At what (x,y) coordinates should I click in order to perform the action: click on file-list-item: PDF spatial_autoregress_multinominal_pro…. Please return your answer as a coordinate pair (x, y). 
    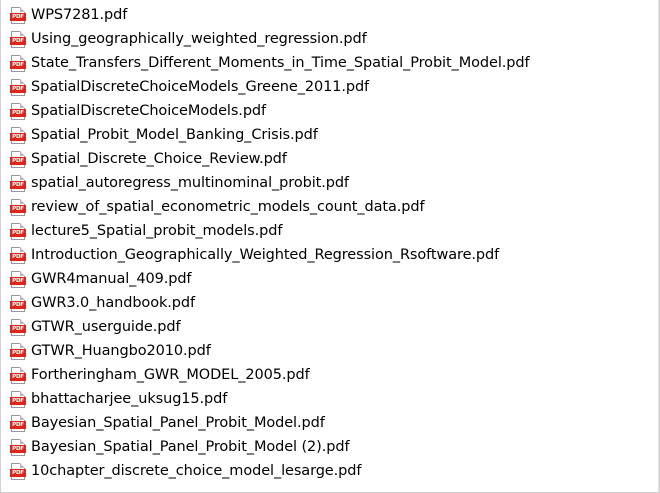
    Looking at the image, I should click on (330, 183).